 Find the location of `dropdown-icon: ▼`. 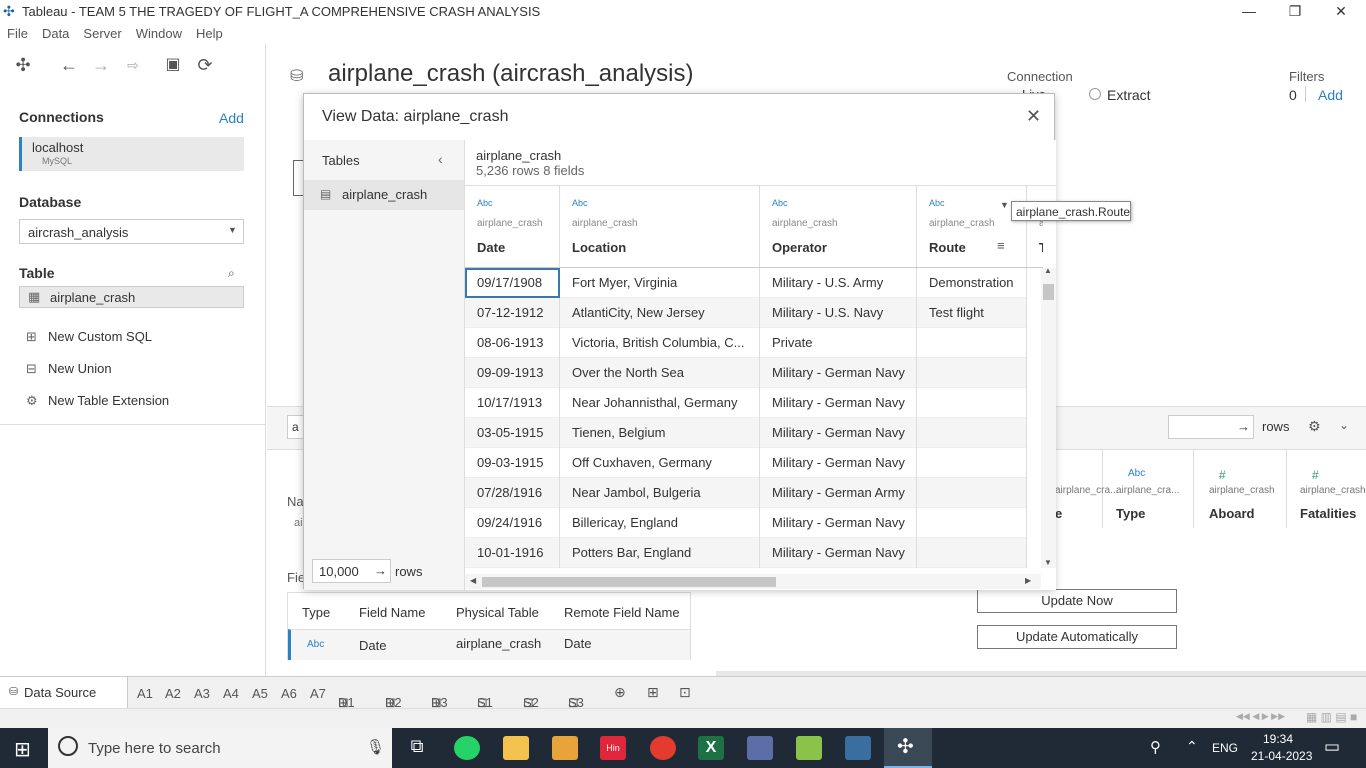

dropdown-icon: ▼ is located at coordinates (1004, 205).